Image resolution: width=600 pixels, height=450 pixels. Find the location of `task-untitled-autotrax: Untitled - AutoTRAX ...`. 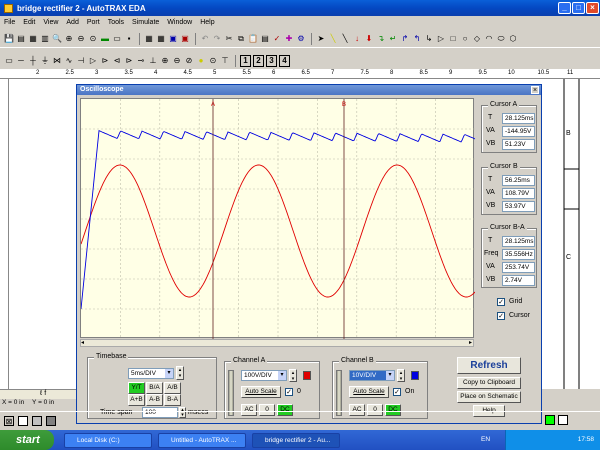

task-untitled-autotrax: Untitled - AutoTRAX ... is located at coordinates (202, 440).